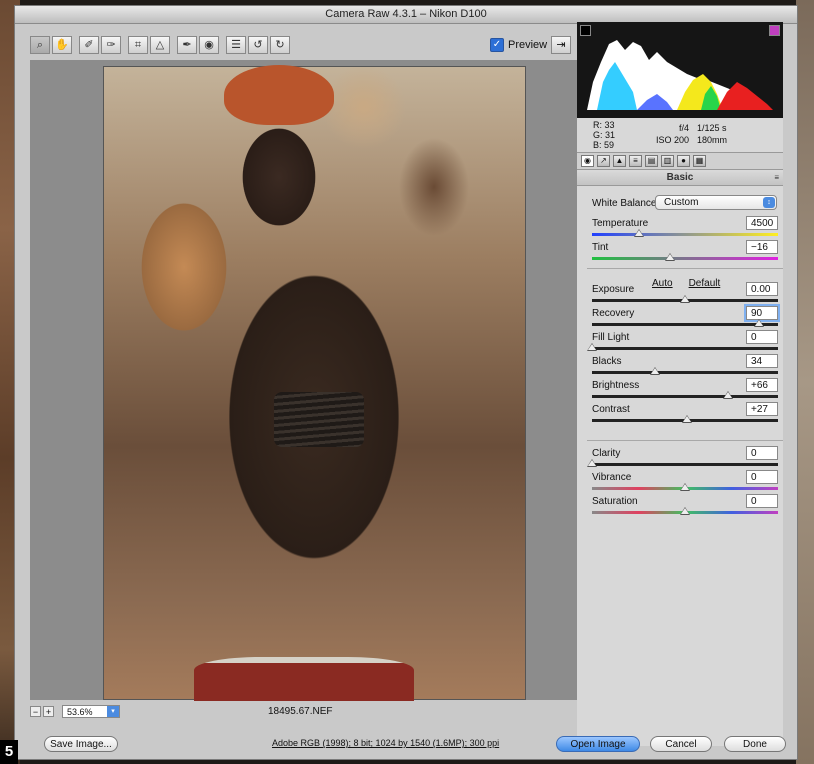  I want to click on saturation-slider-thumb, so click(685, 511).